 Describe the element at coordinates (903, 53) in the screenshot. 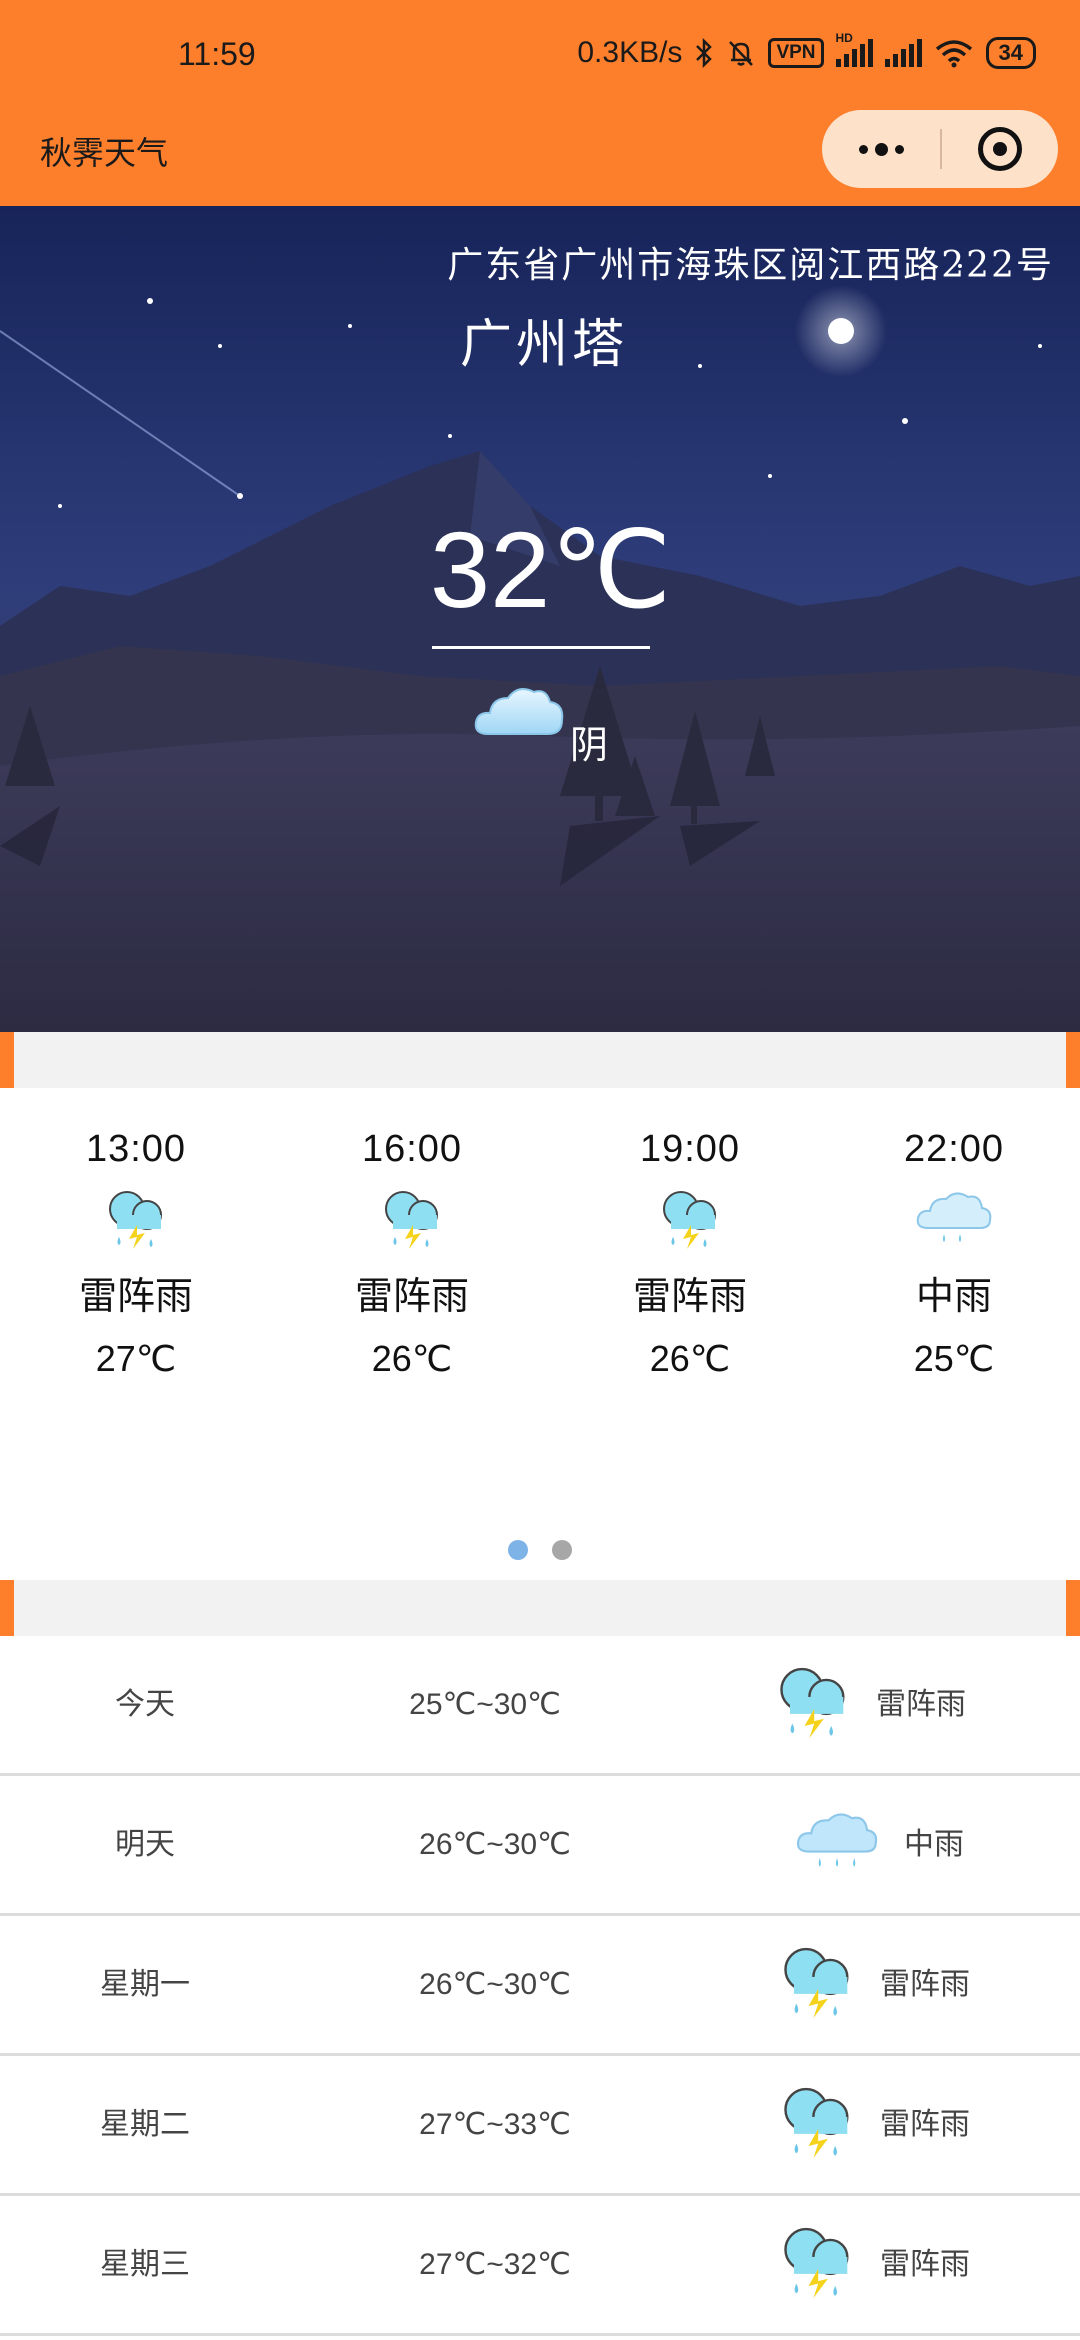

I see `signal-icon` at that location.